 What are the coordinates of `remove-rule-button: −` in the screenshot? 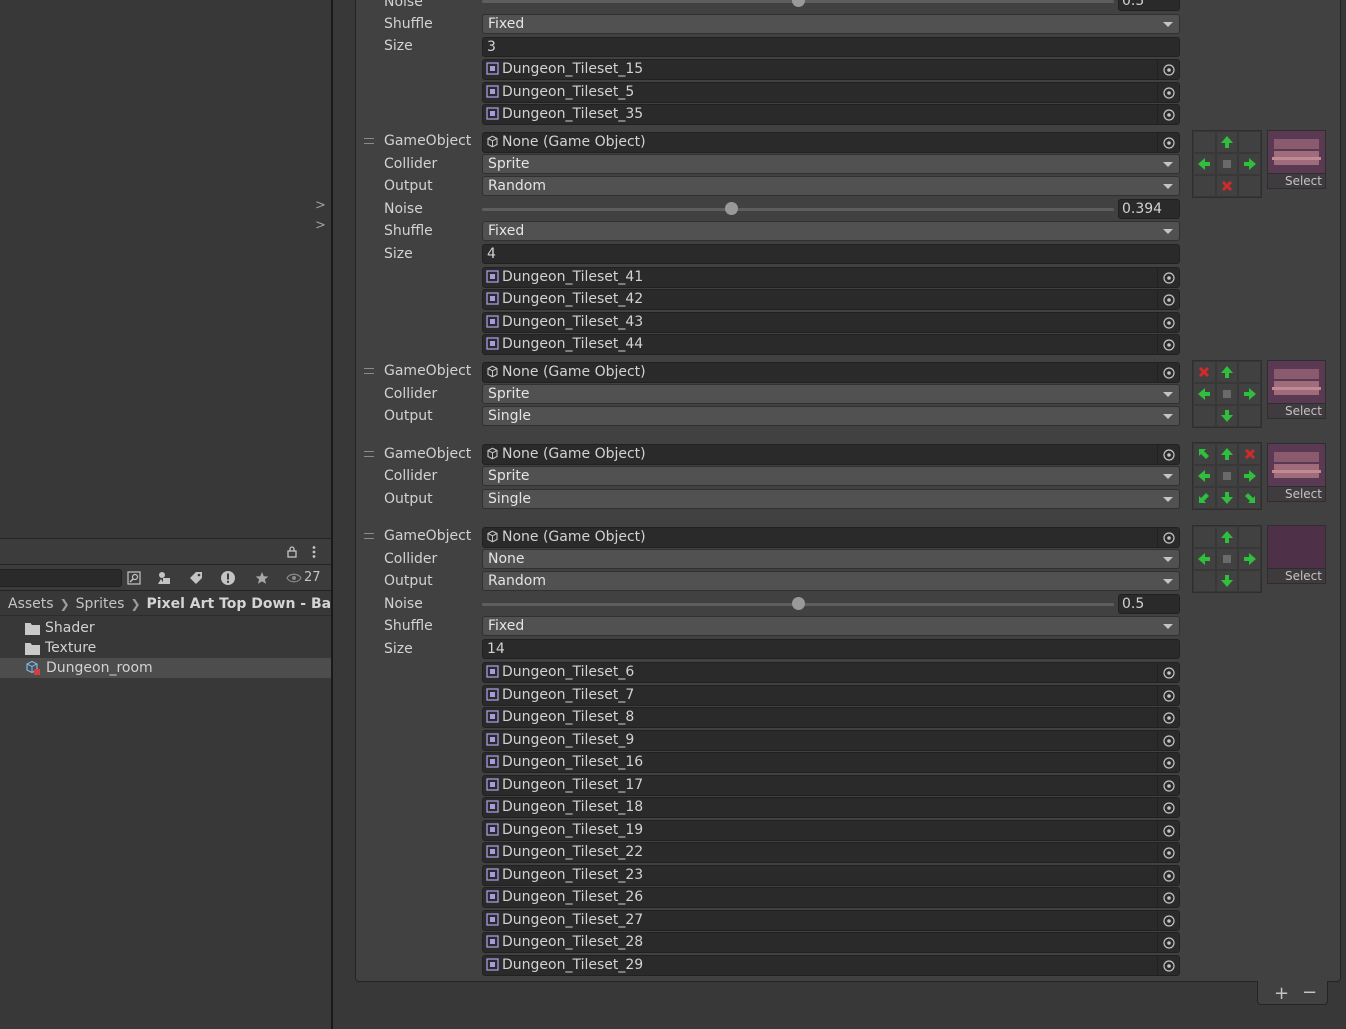 It's located at (1309, 992).